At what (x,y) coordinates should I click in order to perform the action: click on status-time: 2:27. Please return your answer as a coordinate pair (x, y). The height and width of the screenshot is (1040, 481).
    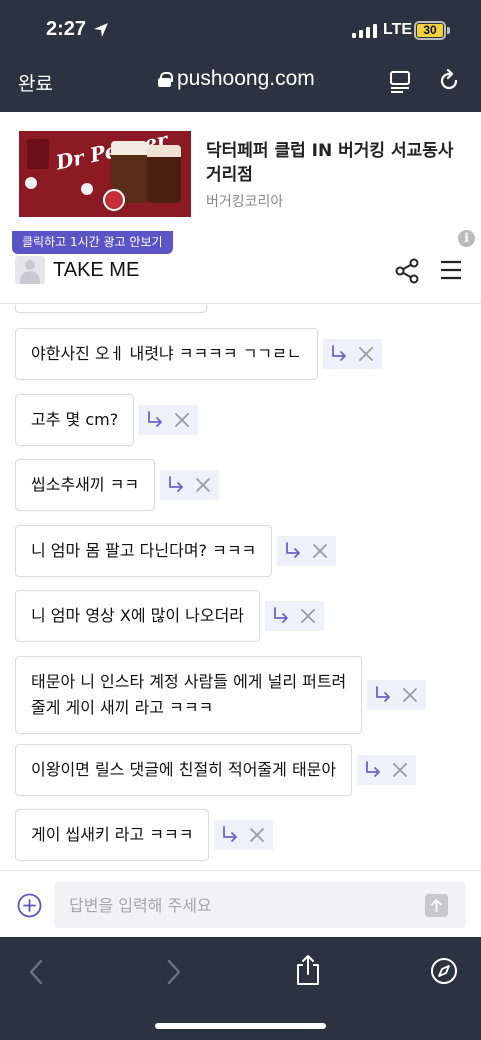
    Looking at the image, I should click on (66, 29).